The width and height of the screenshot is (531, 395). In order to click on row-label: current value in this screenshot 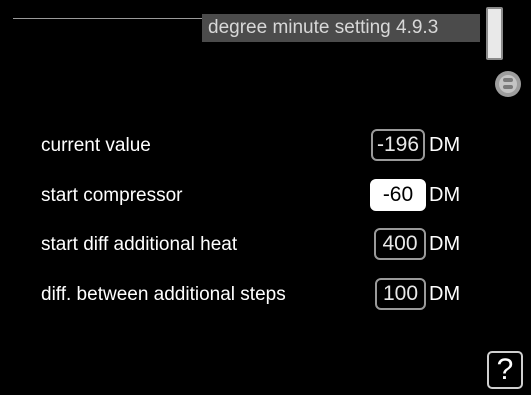, I will do `click(96, 145)`.